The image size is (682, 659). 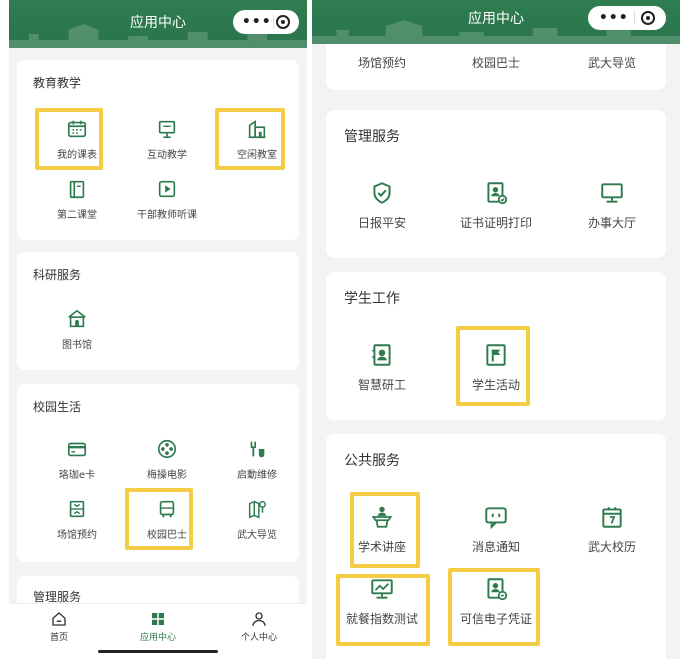 I want to click on app-campus-card: 珞珈e卡, so click(x=77, y=459).